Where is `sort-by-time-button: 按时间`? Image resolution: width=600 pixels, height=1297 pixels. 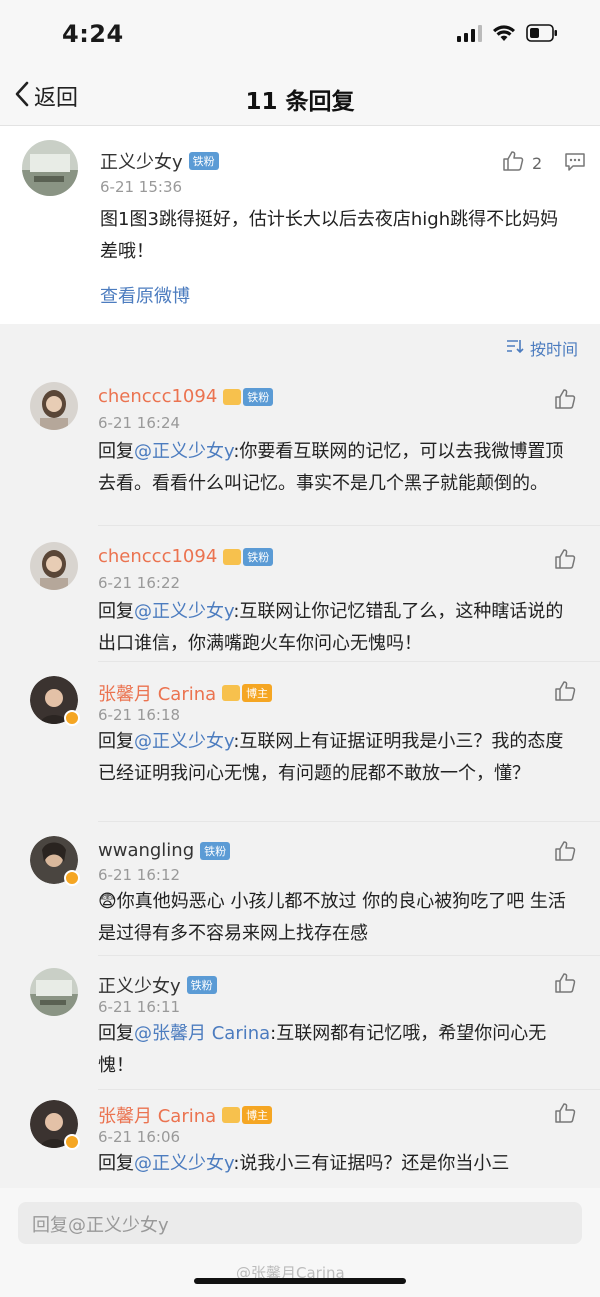
sort-by-time-button: 按时间 is located at coordinates (542, 348).